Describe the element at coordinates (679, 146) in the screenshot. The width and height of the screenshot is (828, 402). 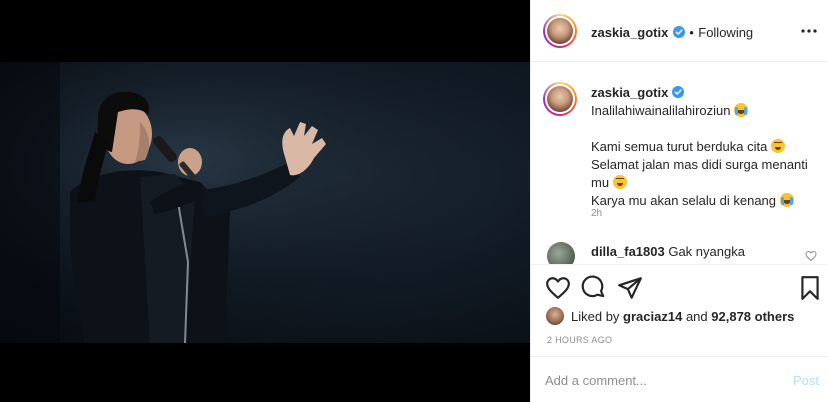
I see `caption-line-2: Kami semua turut berduka cita` at that location.